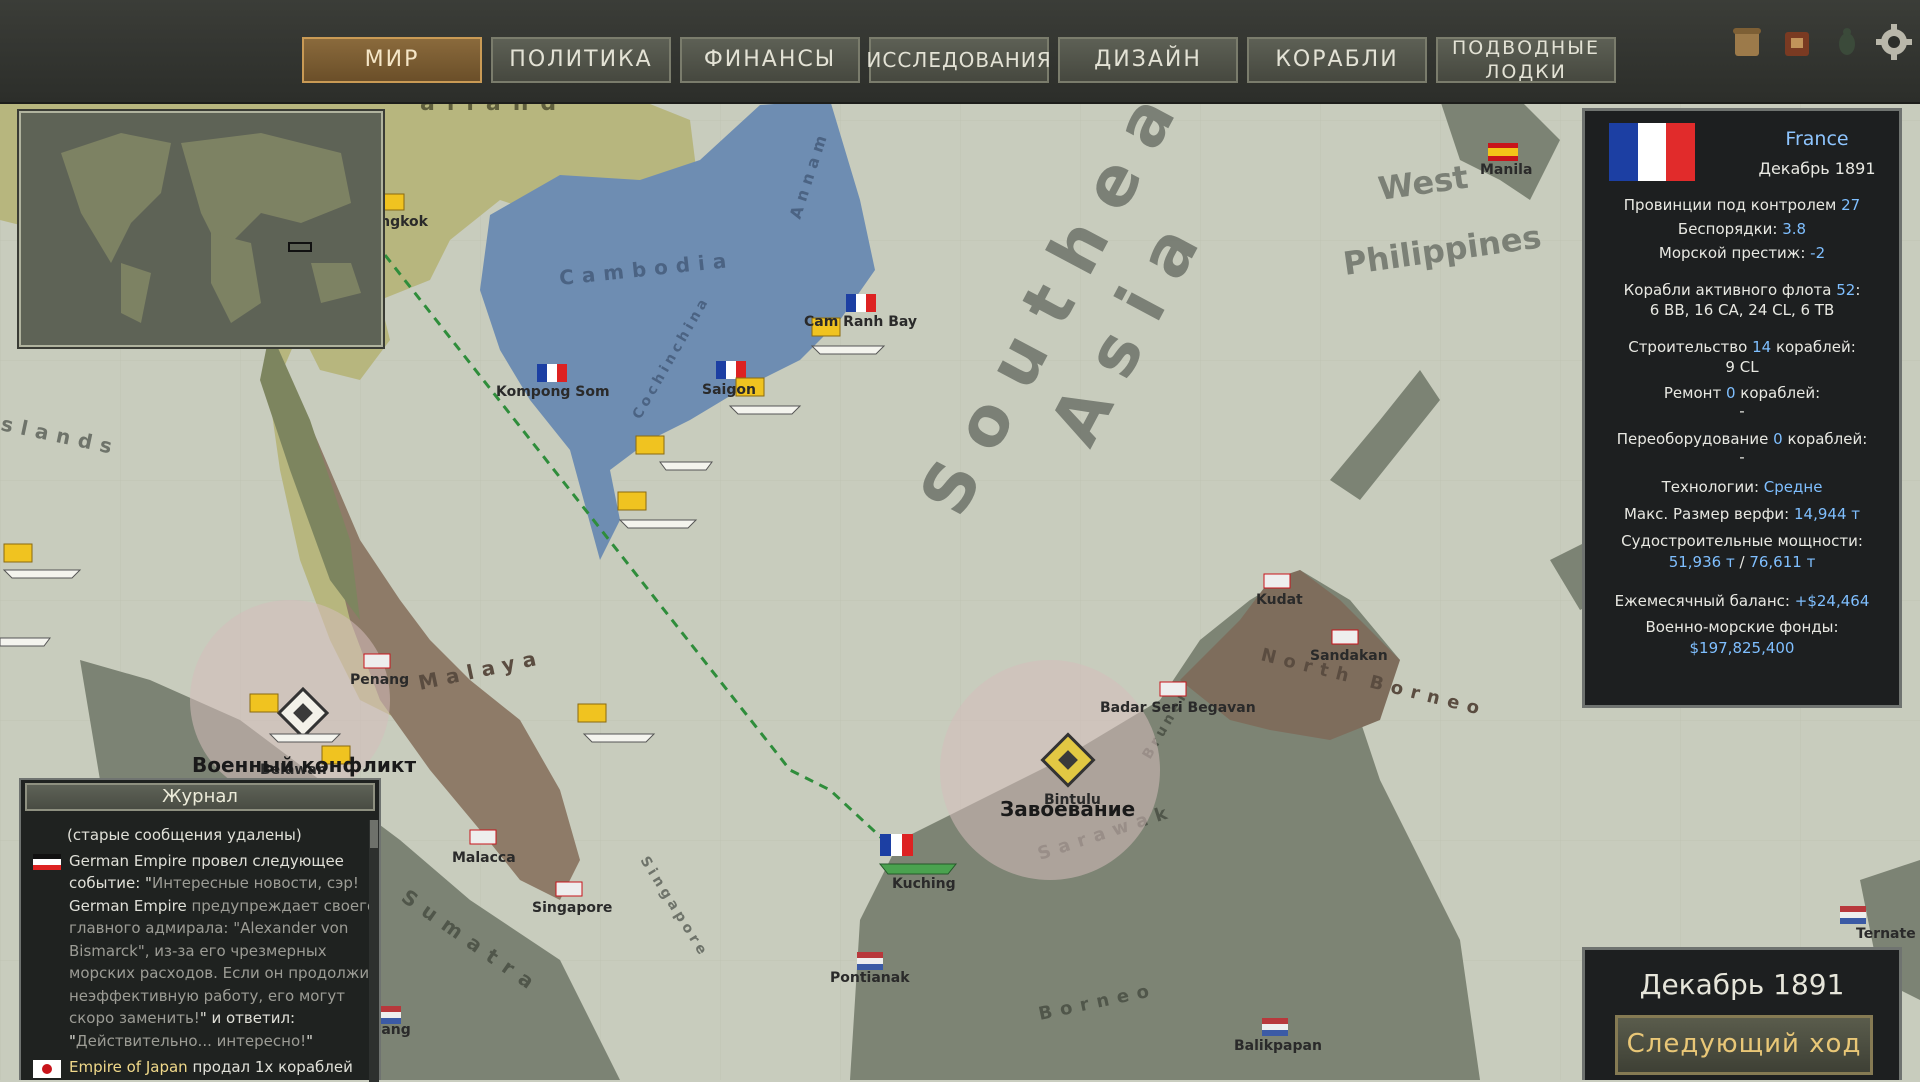 The height and width of the screenshot is (1082, 1920). I want to click on tab-world: МИР, so click(392, 60).